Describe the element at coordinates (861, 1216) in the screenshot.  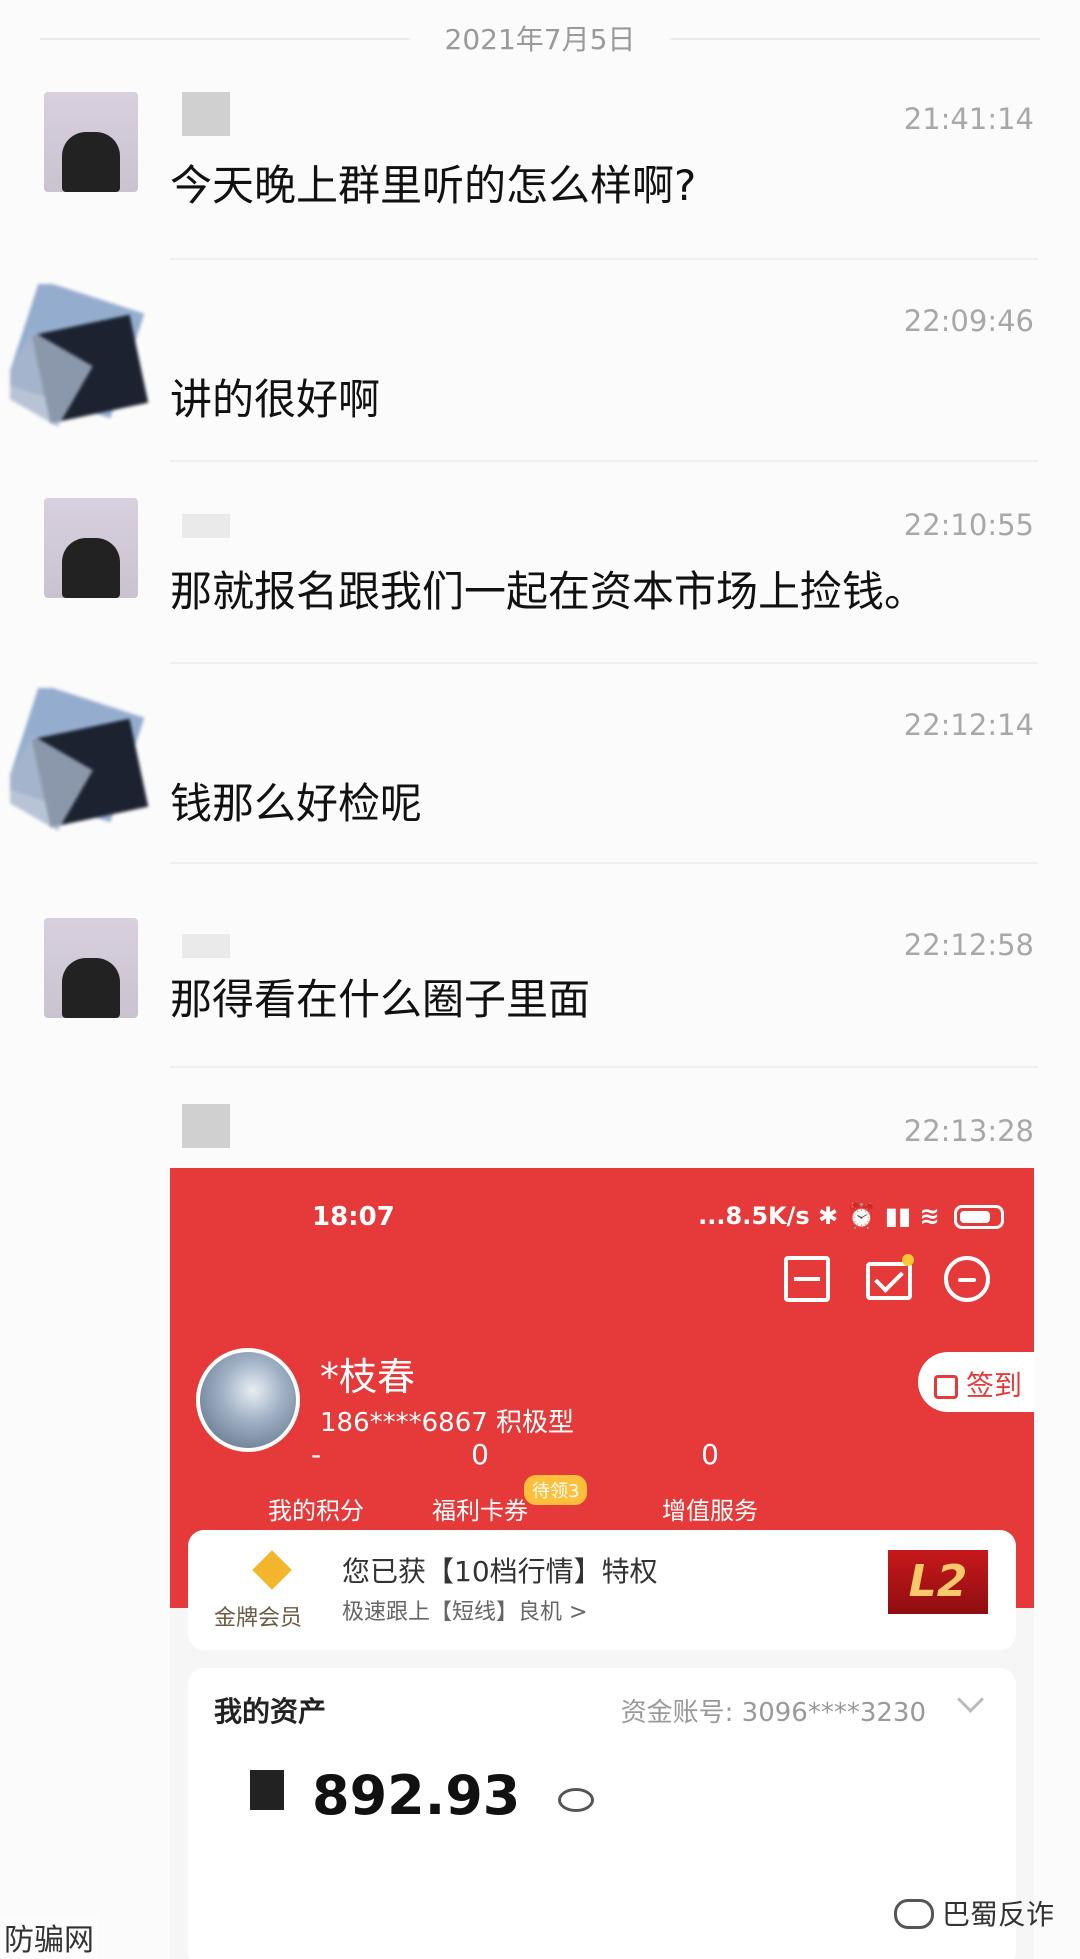
I see `alarm-icon: ⏰` at that location.